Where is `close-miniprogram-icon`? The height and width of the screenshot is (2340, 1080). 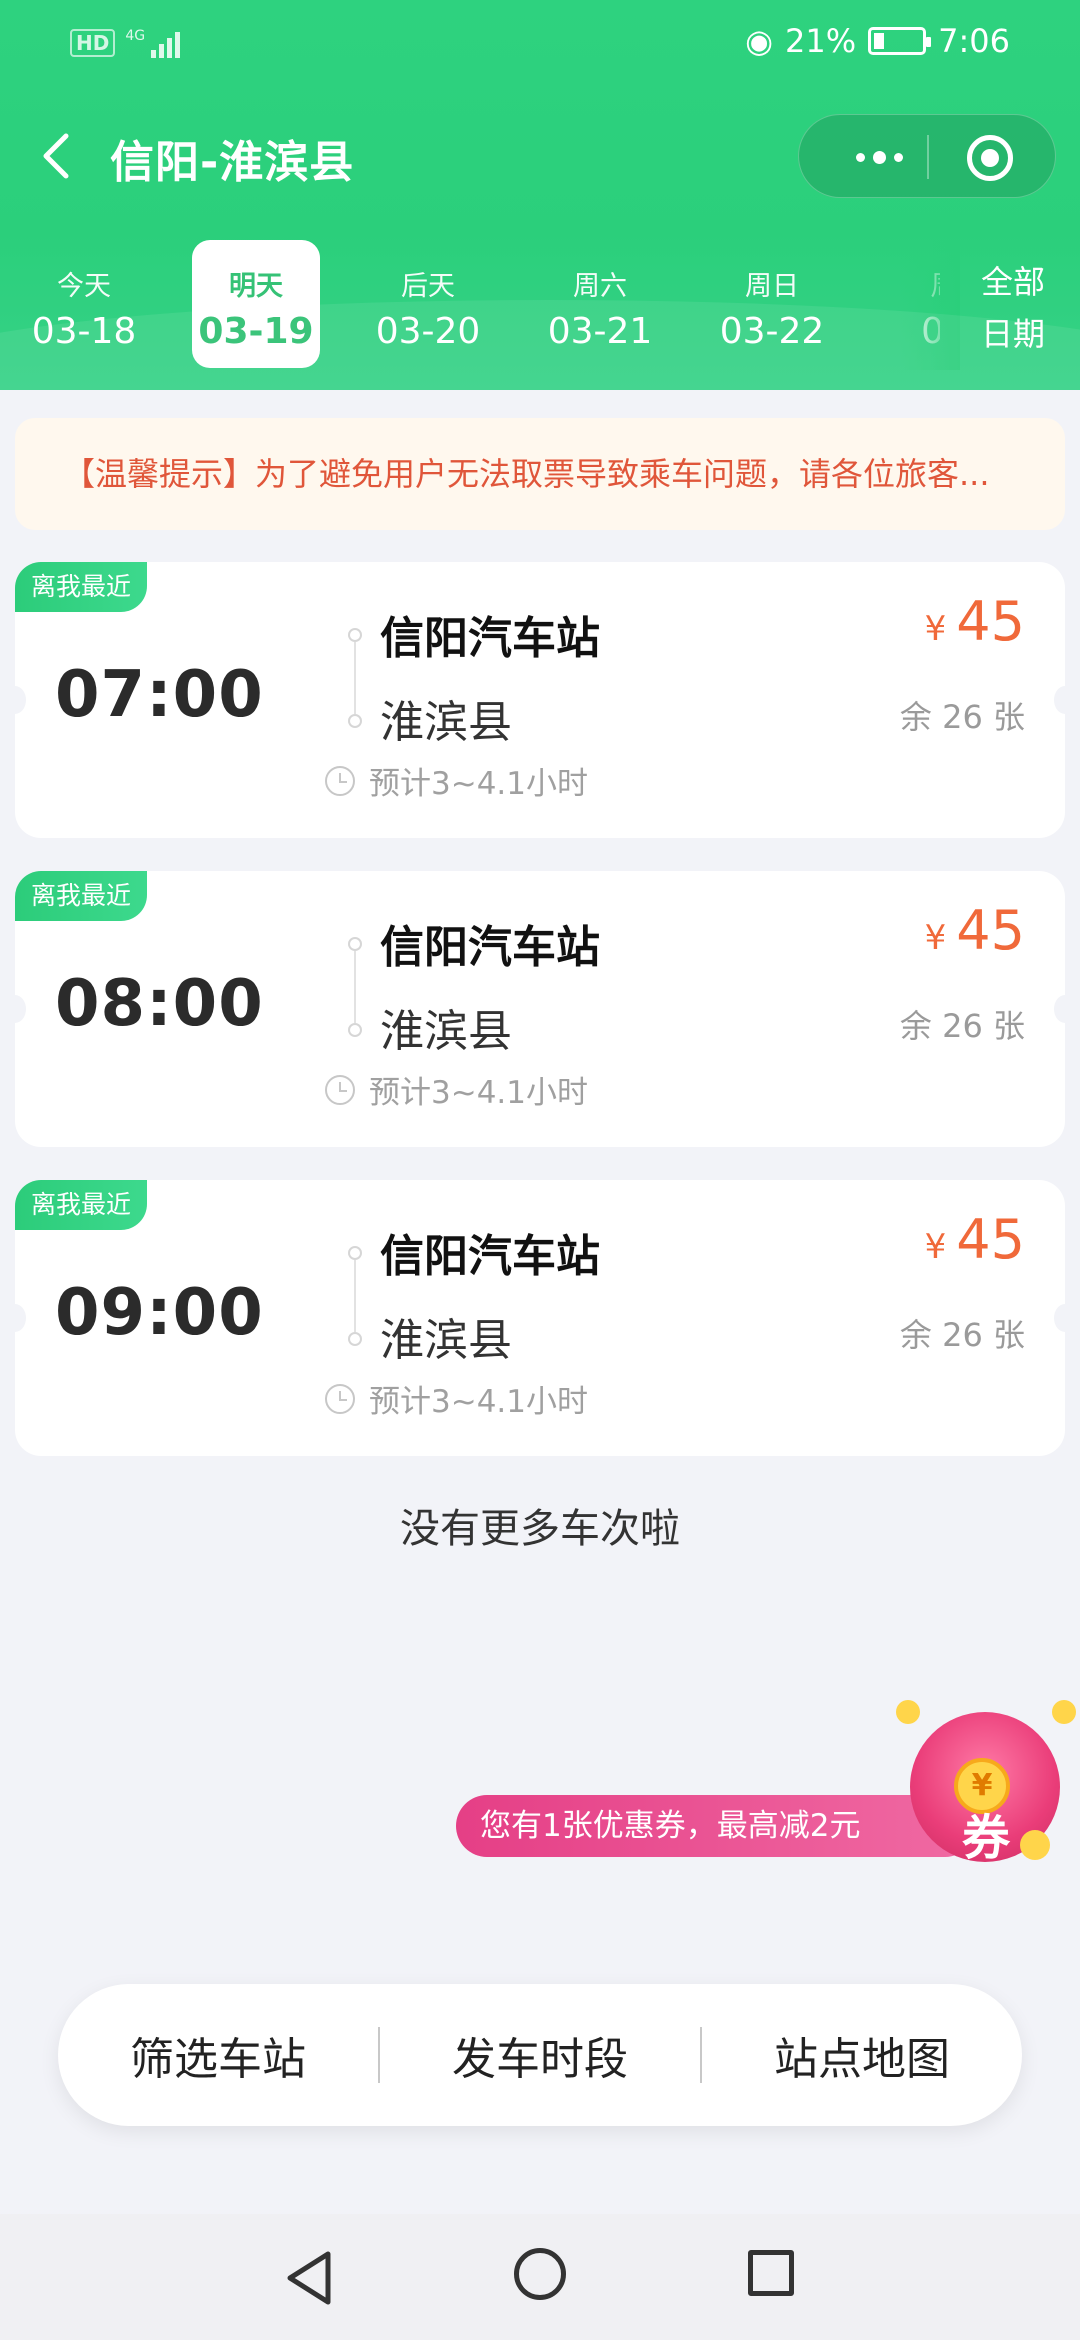
close-miniprogram-icon is located at coordinates (990, 158).